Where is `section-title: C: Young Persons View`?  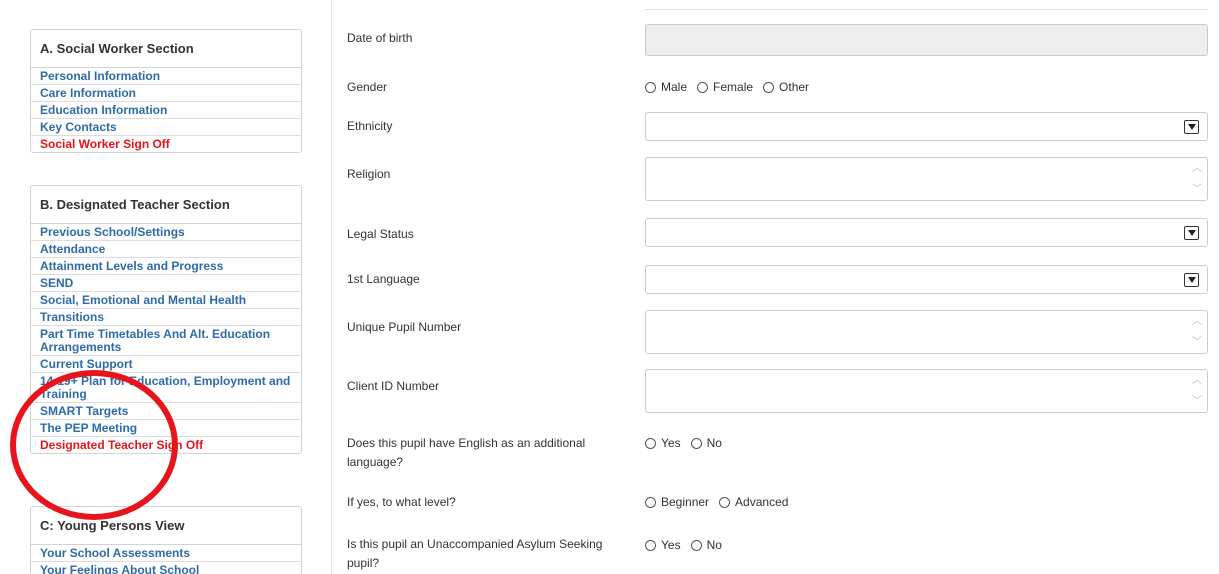 section-title: C: Young Persons View is located at coordinates (166, 526).